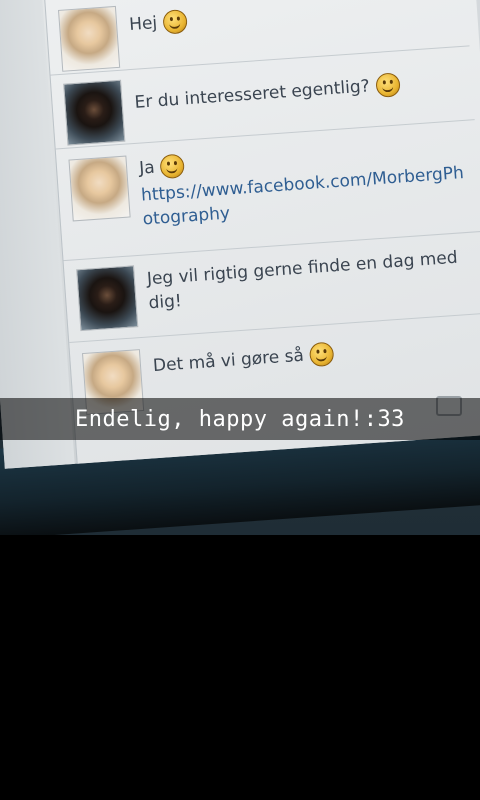 This screenshot has height=800, width=480. I want to click on message-text: Jeg vil rigtig gerne finde en dag med, so click(302, 268).